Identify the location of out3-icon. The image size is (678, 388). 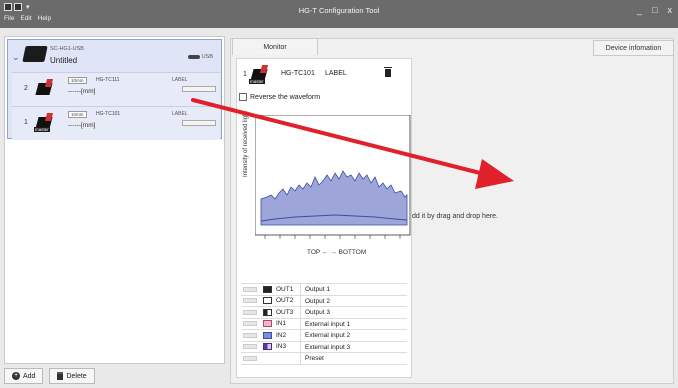
(267, 312).